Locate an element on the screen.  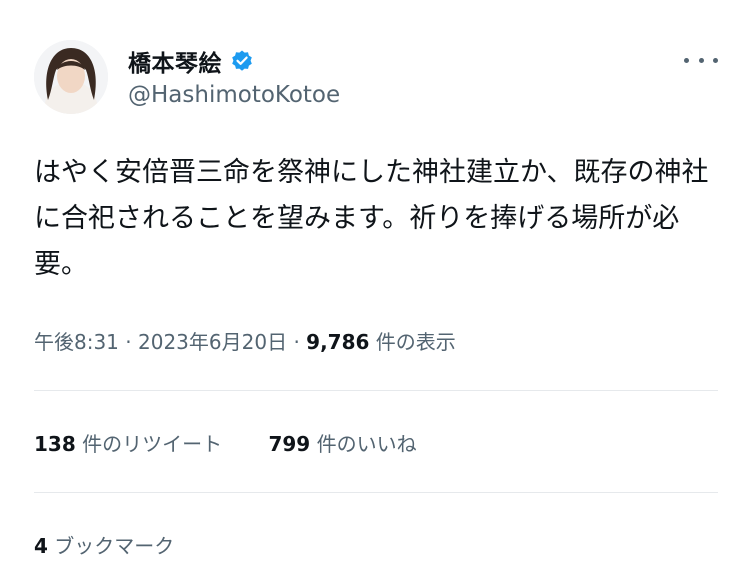
author-name-row: 橋本琴絵 is located at coordinates (191, 61).